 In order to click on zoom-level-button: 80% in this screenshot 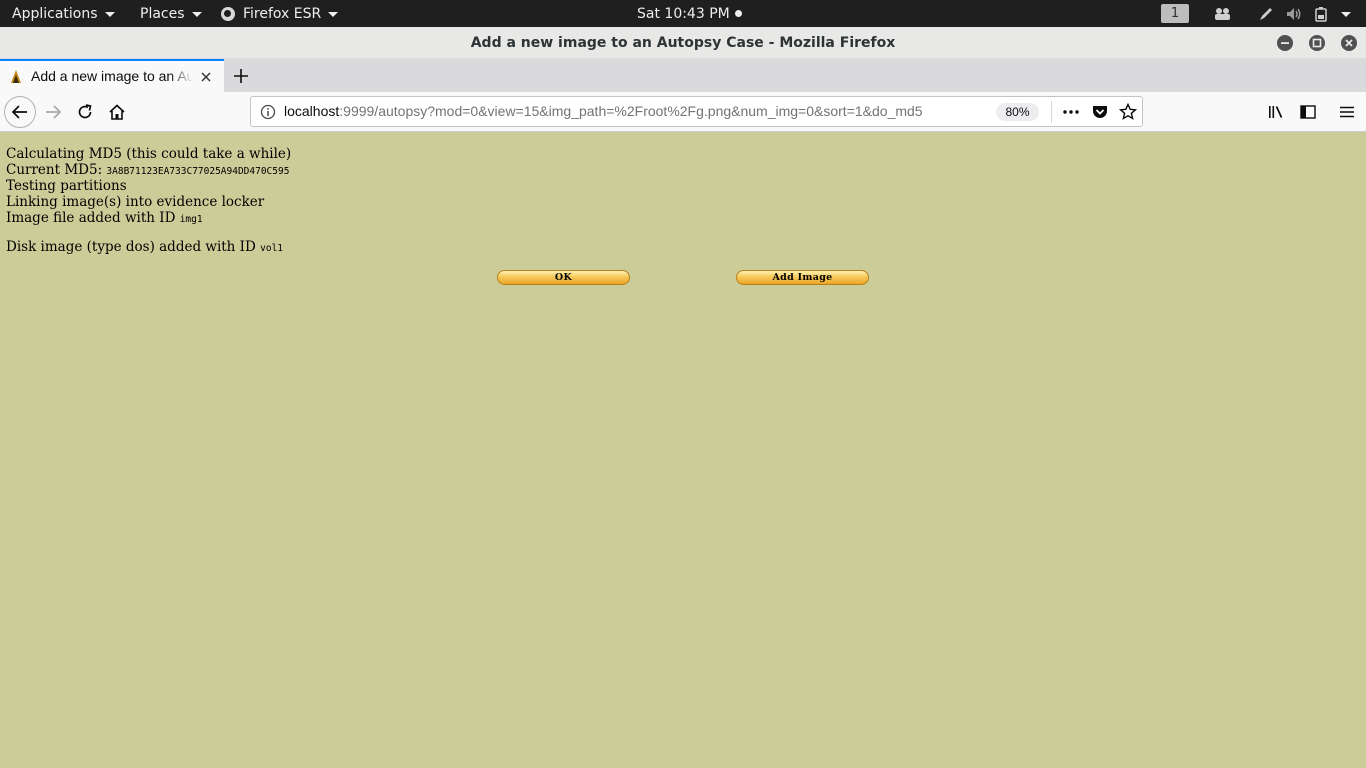, I will do `click(1017, 112)`.